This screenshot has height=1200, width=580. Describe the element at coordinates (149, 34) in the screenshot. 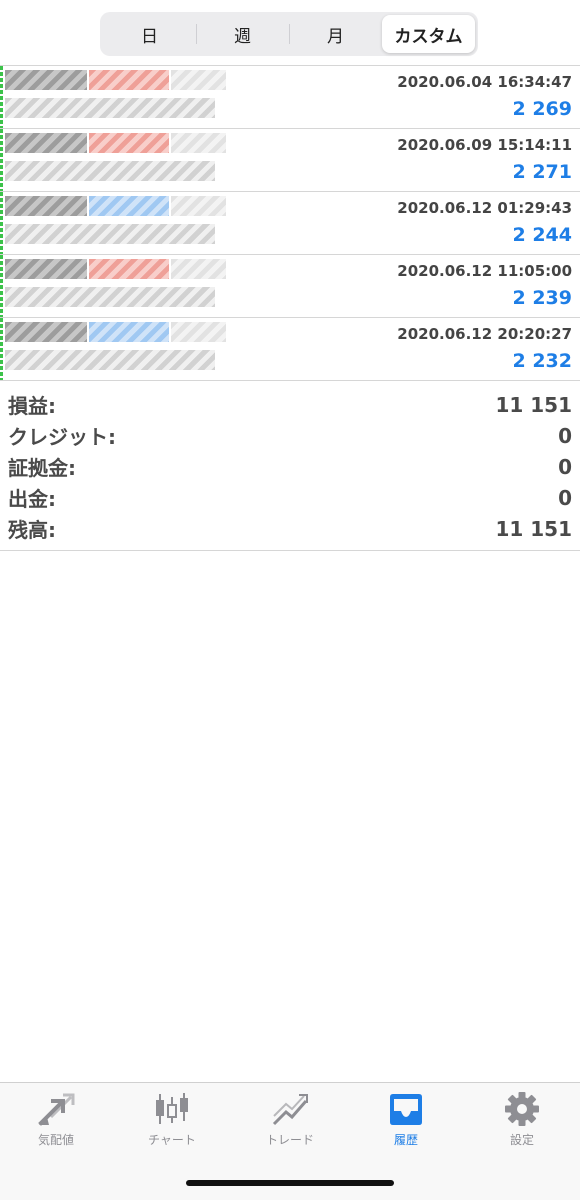

I see `segment-day: 日` at that location.